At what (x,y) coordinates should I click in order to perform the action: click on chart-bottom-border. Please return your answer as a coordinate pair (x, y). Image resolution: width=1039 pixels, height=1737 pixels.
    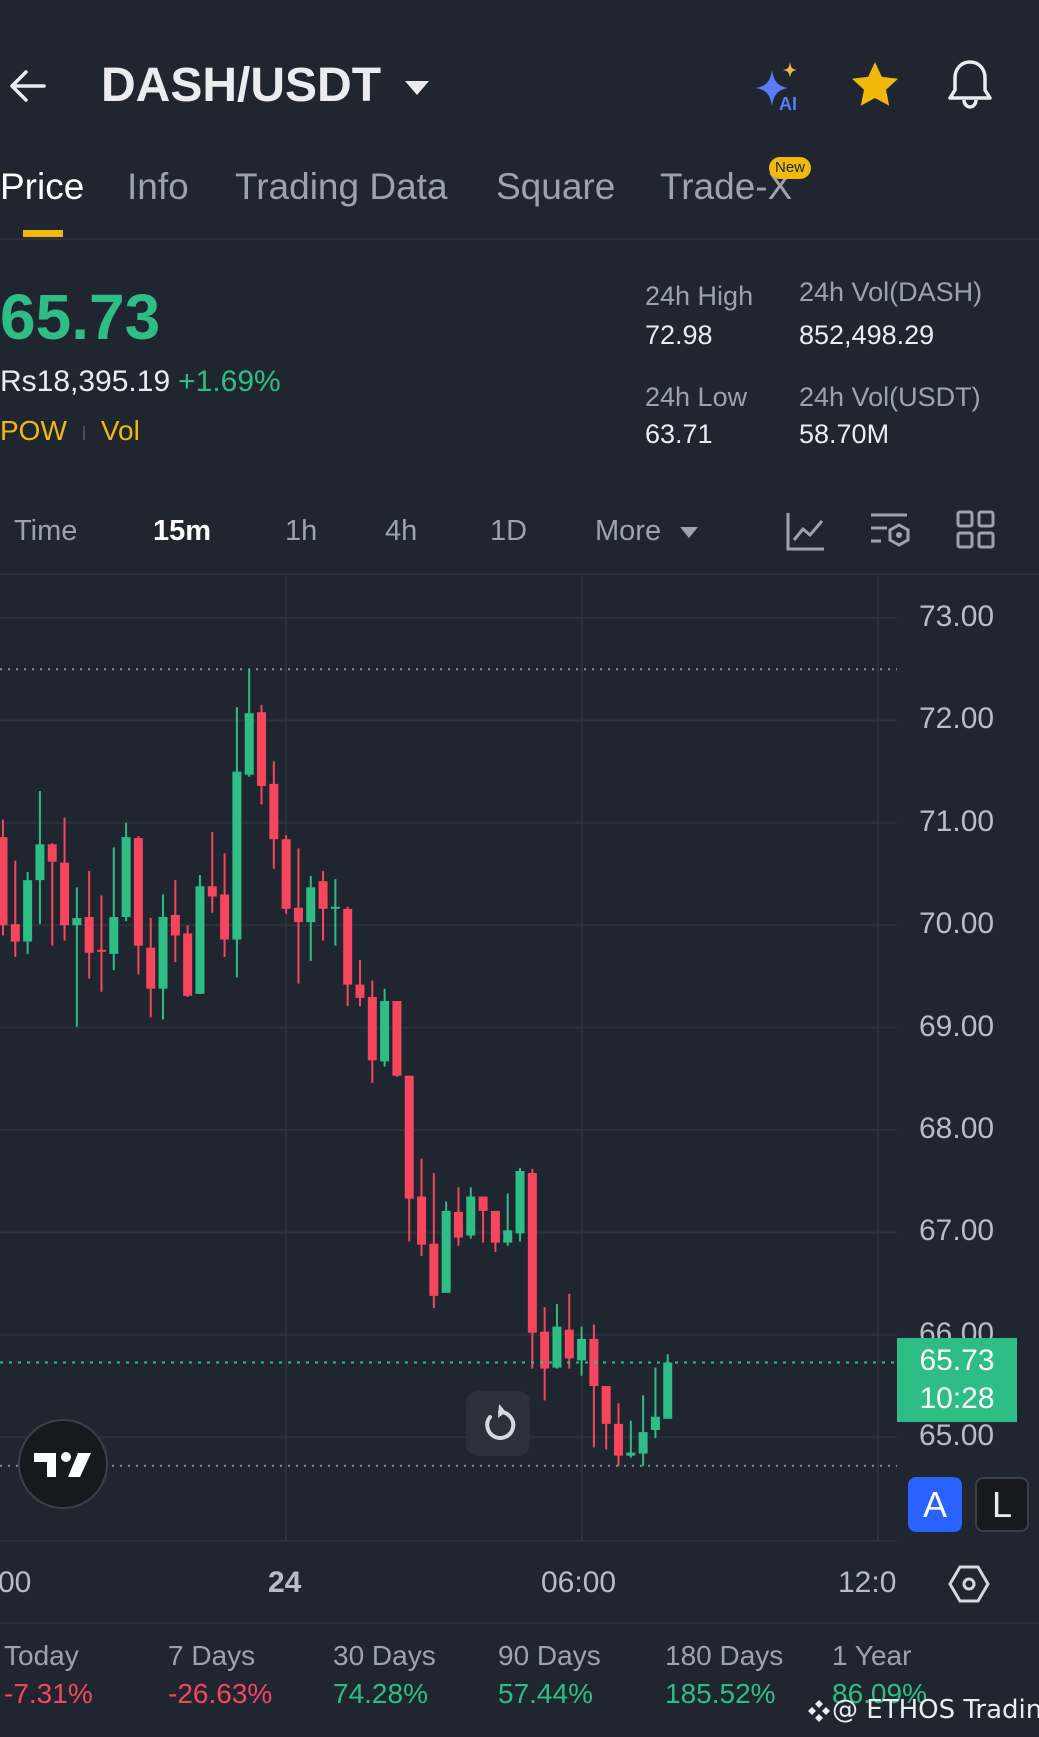
    Looking at the image, I should click on (448, 1541).